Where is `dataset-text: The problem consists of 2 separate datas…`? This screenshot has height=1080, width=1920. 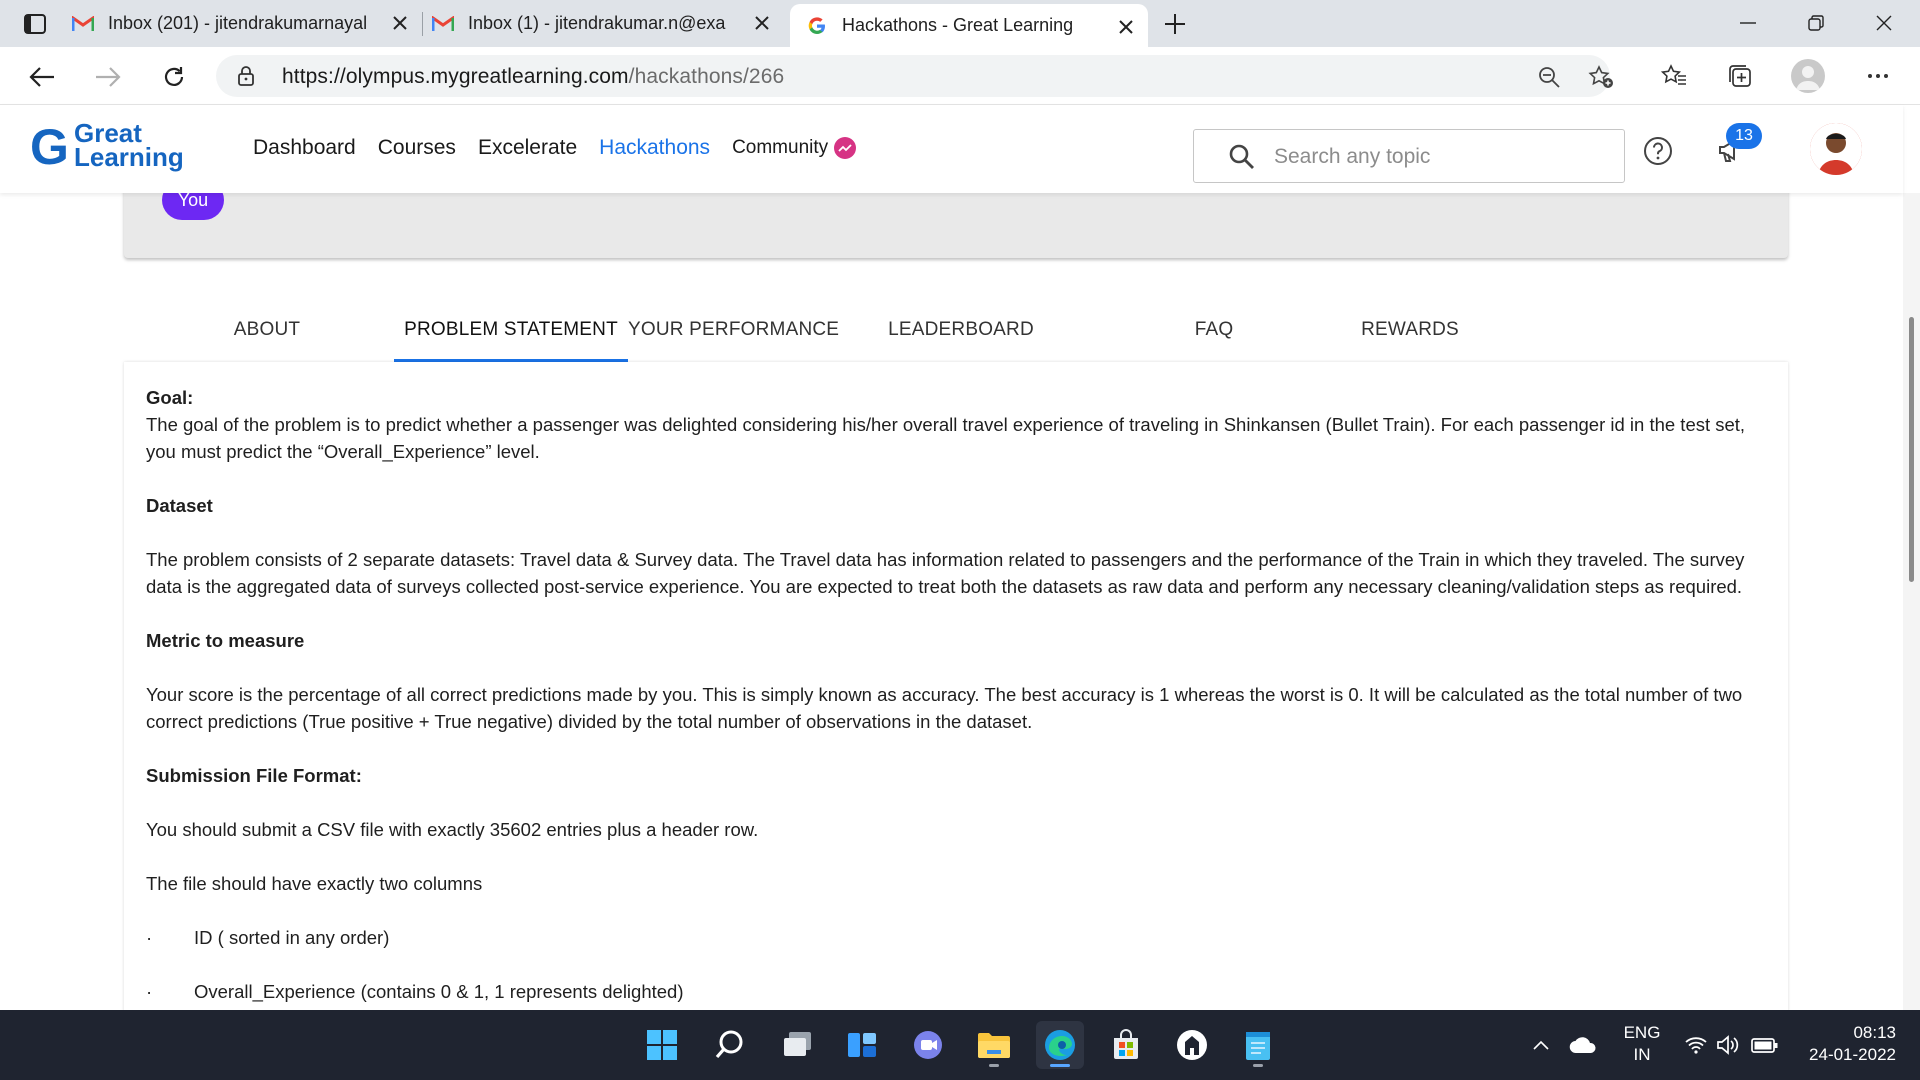
dataset-text: The problem consists of 2 separate datas… is located at coordinates (945, 573).